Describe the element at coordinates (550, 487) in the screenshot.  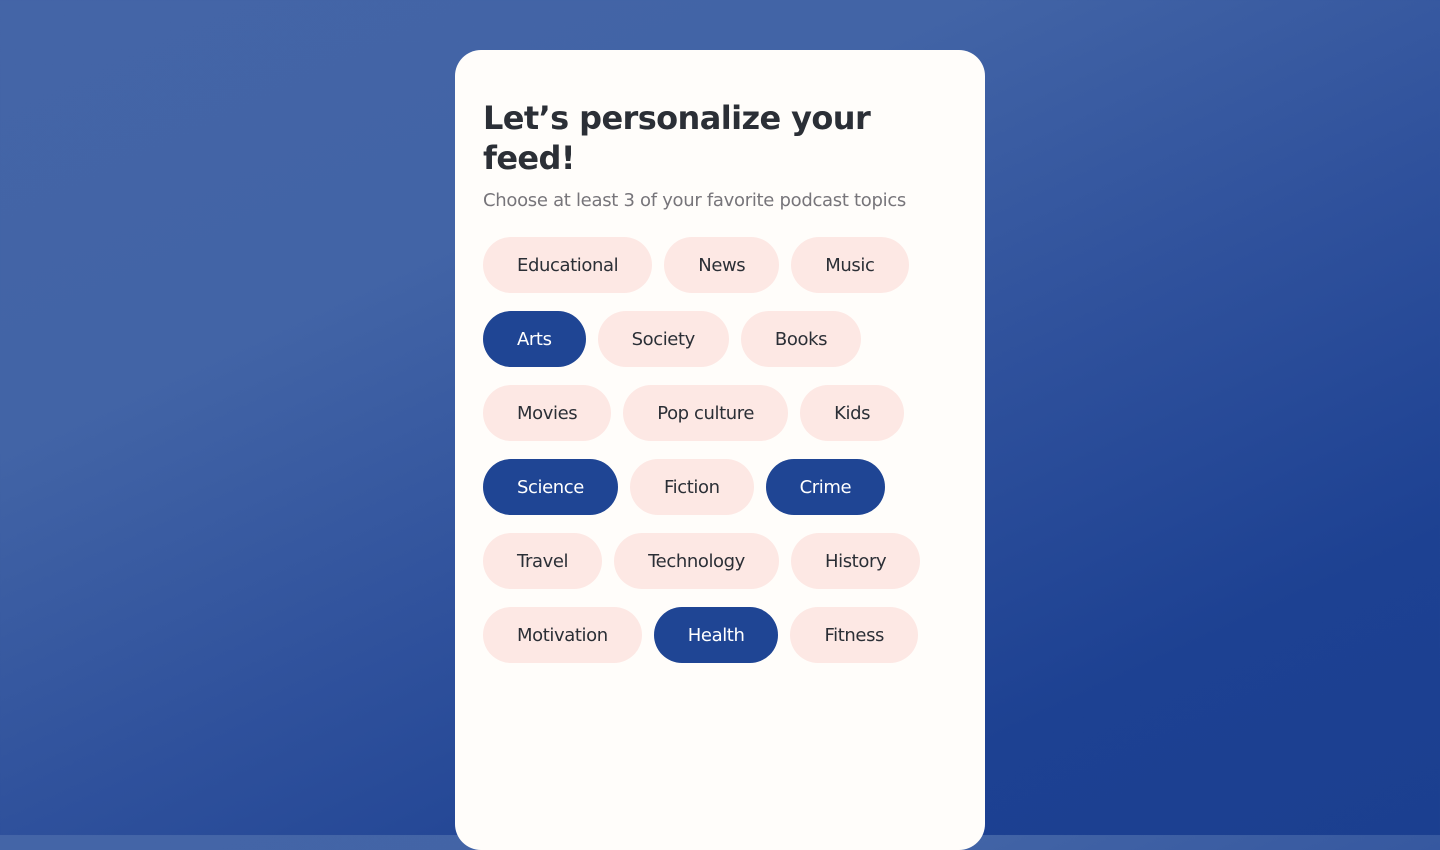
I see `topic-chip-science: Science` at that location.